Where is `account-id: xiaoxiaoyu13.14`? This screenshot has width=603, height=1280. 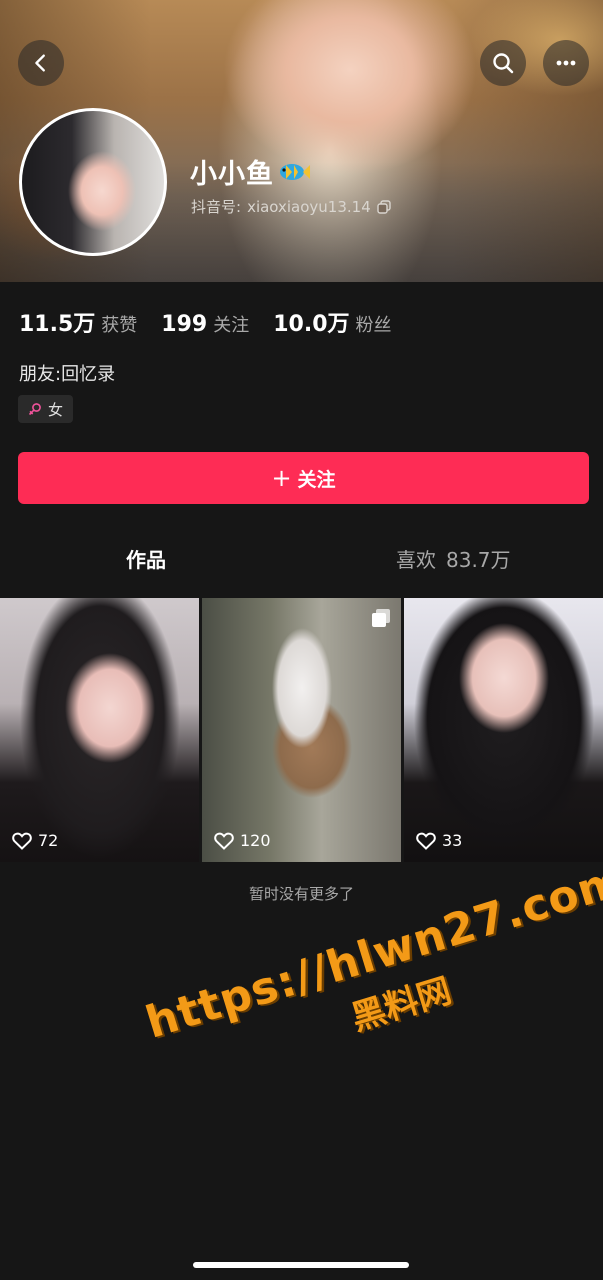
account-id: xiaoxiaoyu13.14 is located at coordinates (309, 206).